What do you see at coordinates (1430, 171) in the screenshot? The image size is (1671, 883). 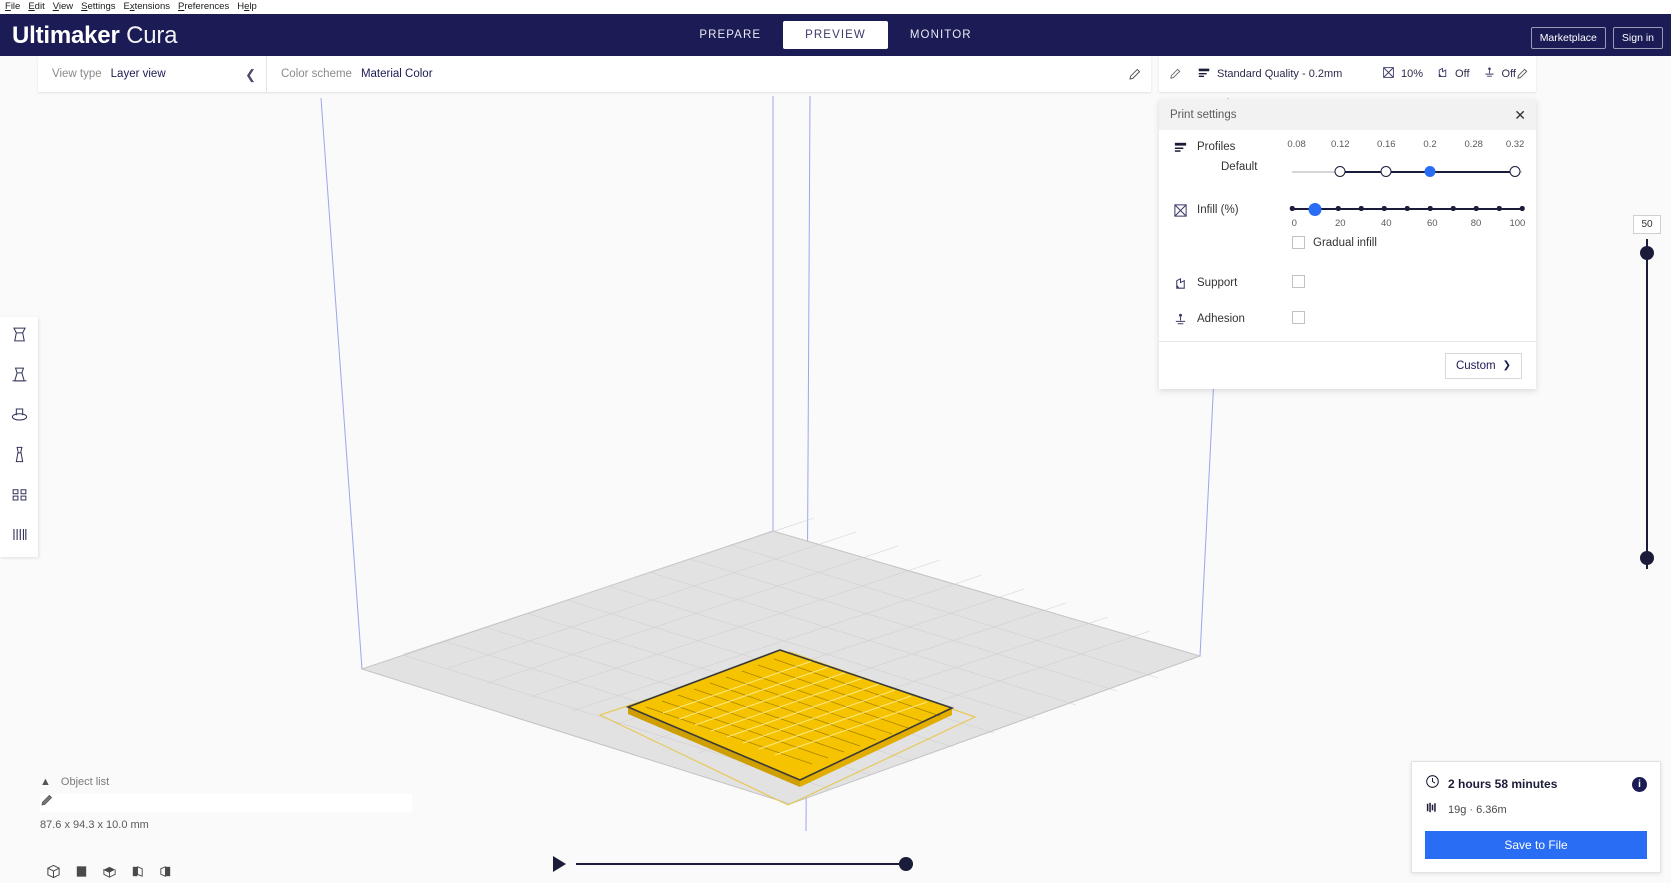 I see `profiles-knob-02-selected` at bounding box center [1430, 171].